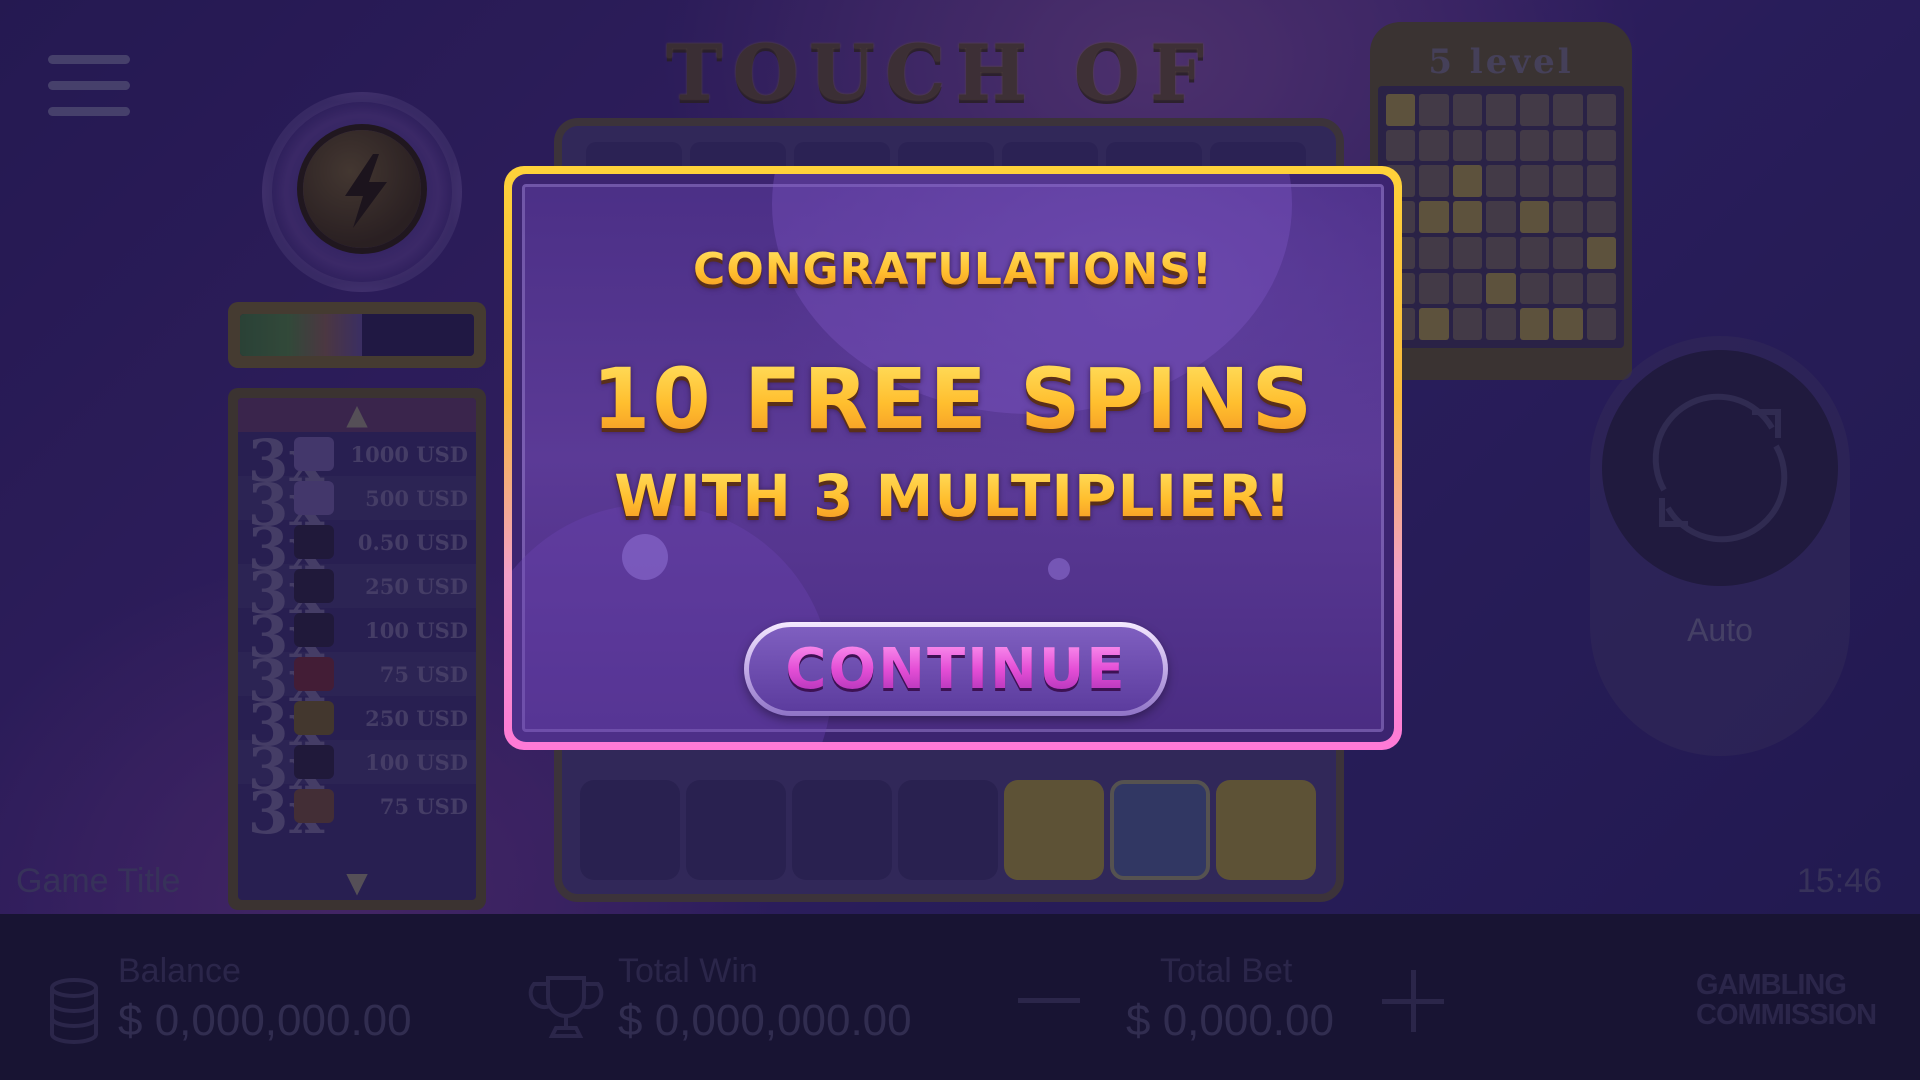 The width and height of the screenshot is (1920, 1080). Describe the element at coordinates (953, 399) in the screenshot. I see `free-spins-text: 10 FREE SPINS` at that location.